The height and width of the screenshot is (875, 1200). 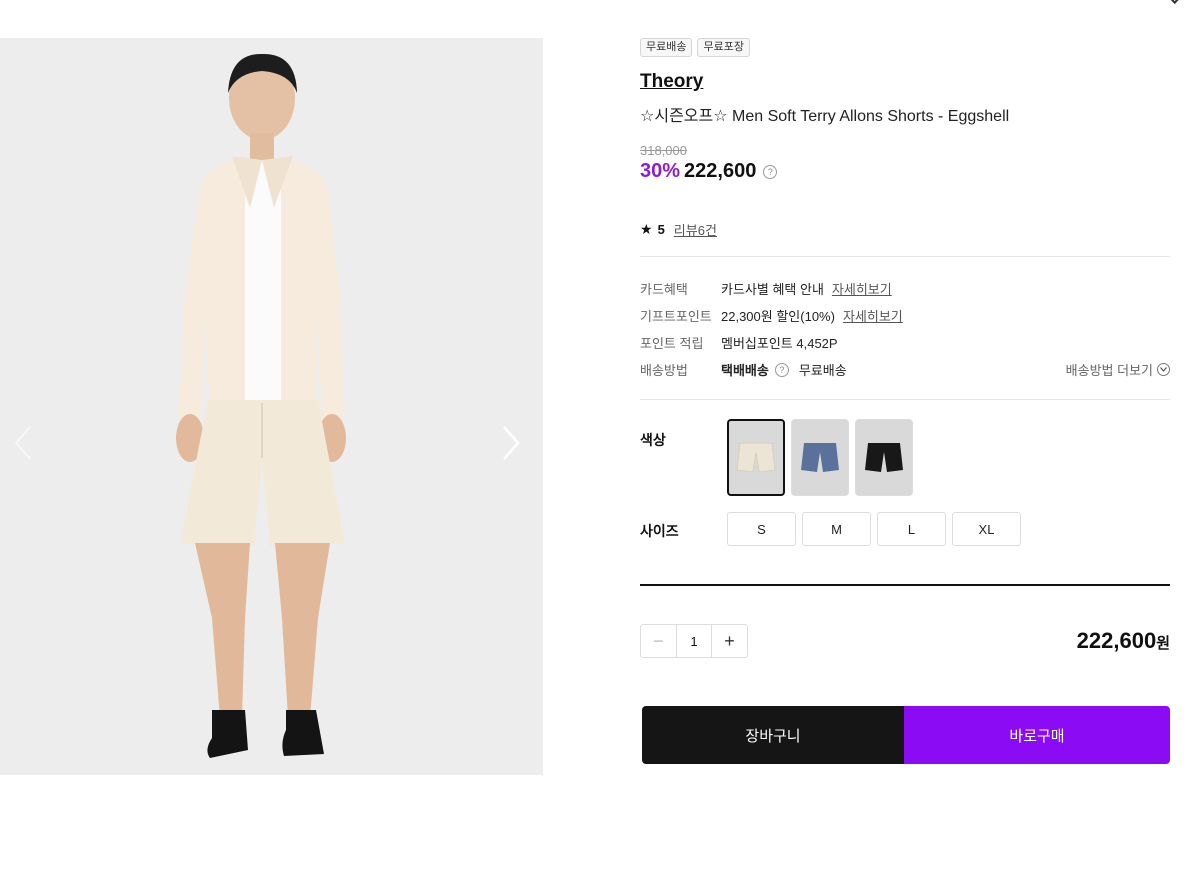 I want to click on quantity-stepper: − 1 +, so click(x=694, y=641).